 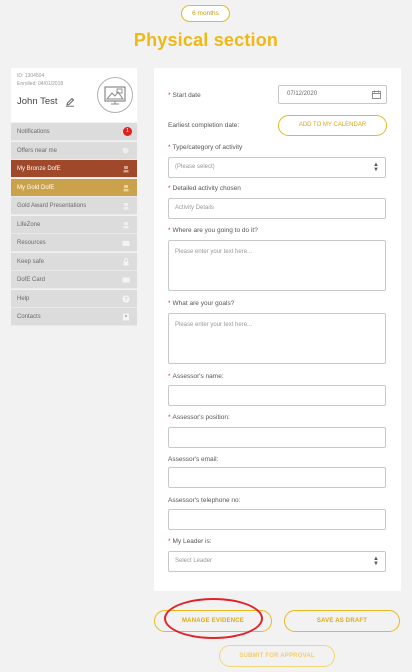 What do you see at coordinates (277, 561) in the screenshot?
I see `leader-select: Select Leader ▲ ▼` at bounding box center [277, 561].